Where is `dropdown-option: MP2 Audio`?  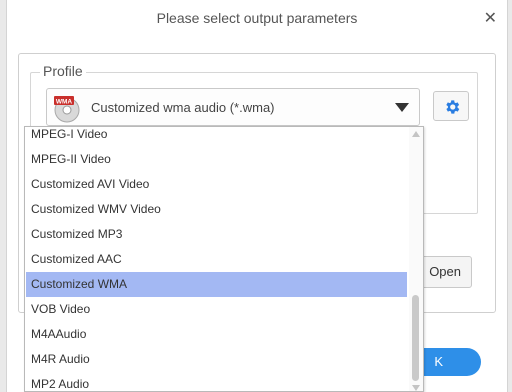 dropdown-option: MP2 Audio is located at coordinates (216, 381).